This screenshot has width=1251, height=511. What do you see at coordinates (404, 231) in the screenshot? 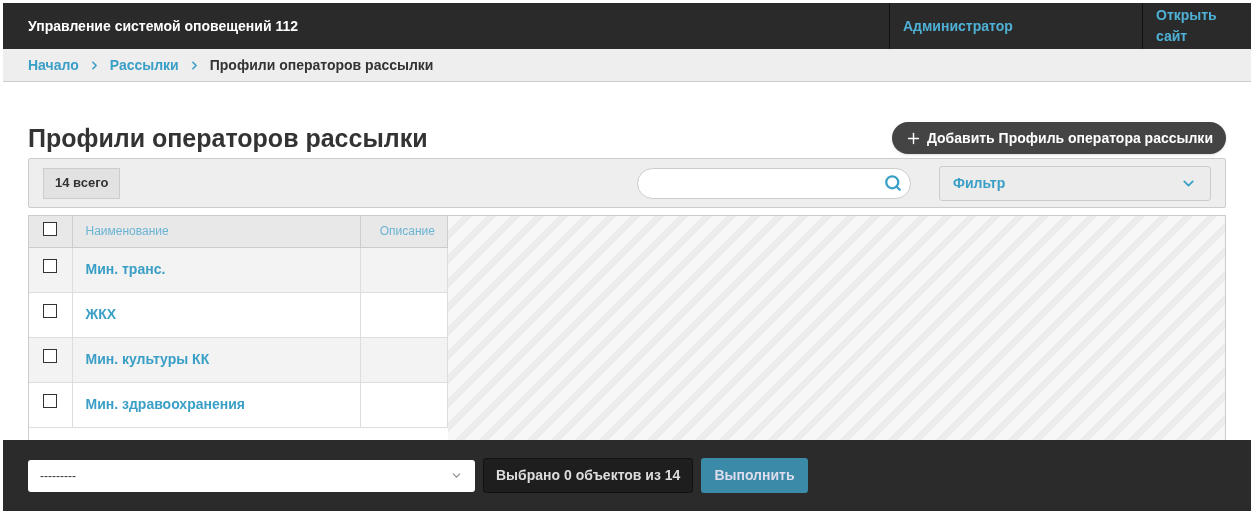
I see `column-header: Описание` at bounding box center [404, 231].